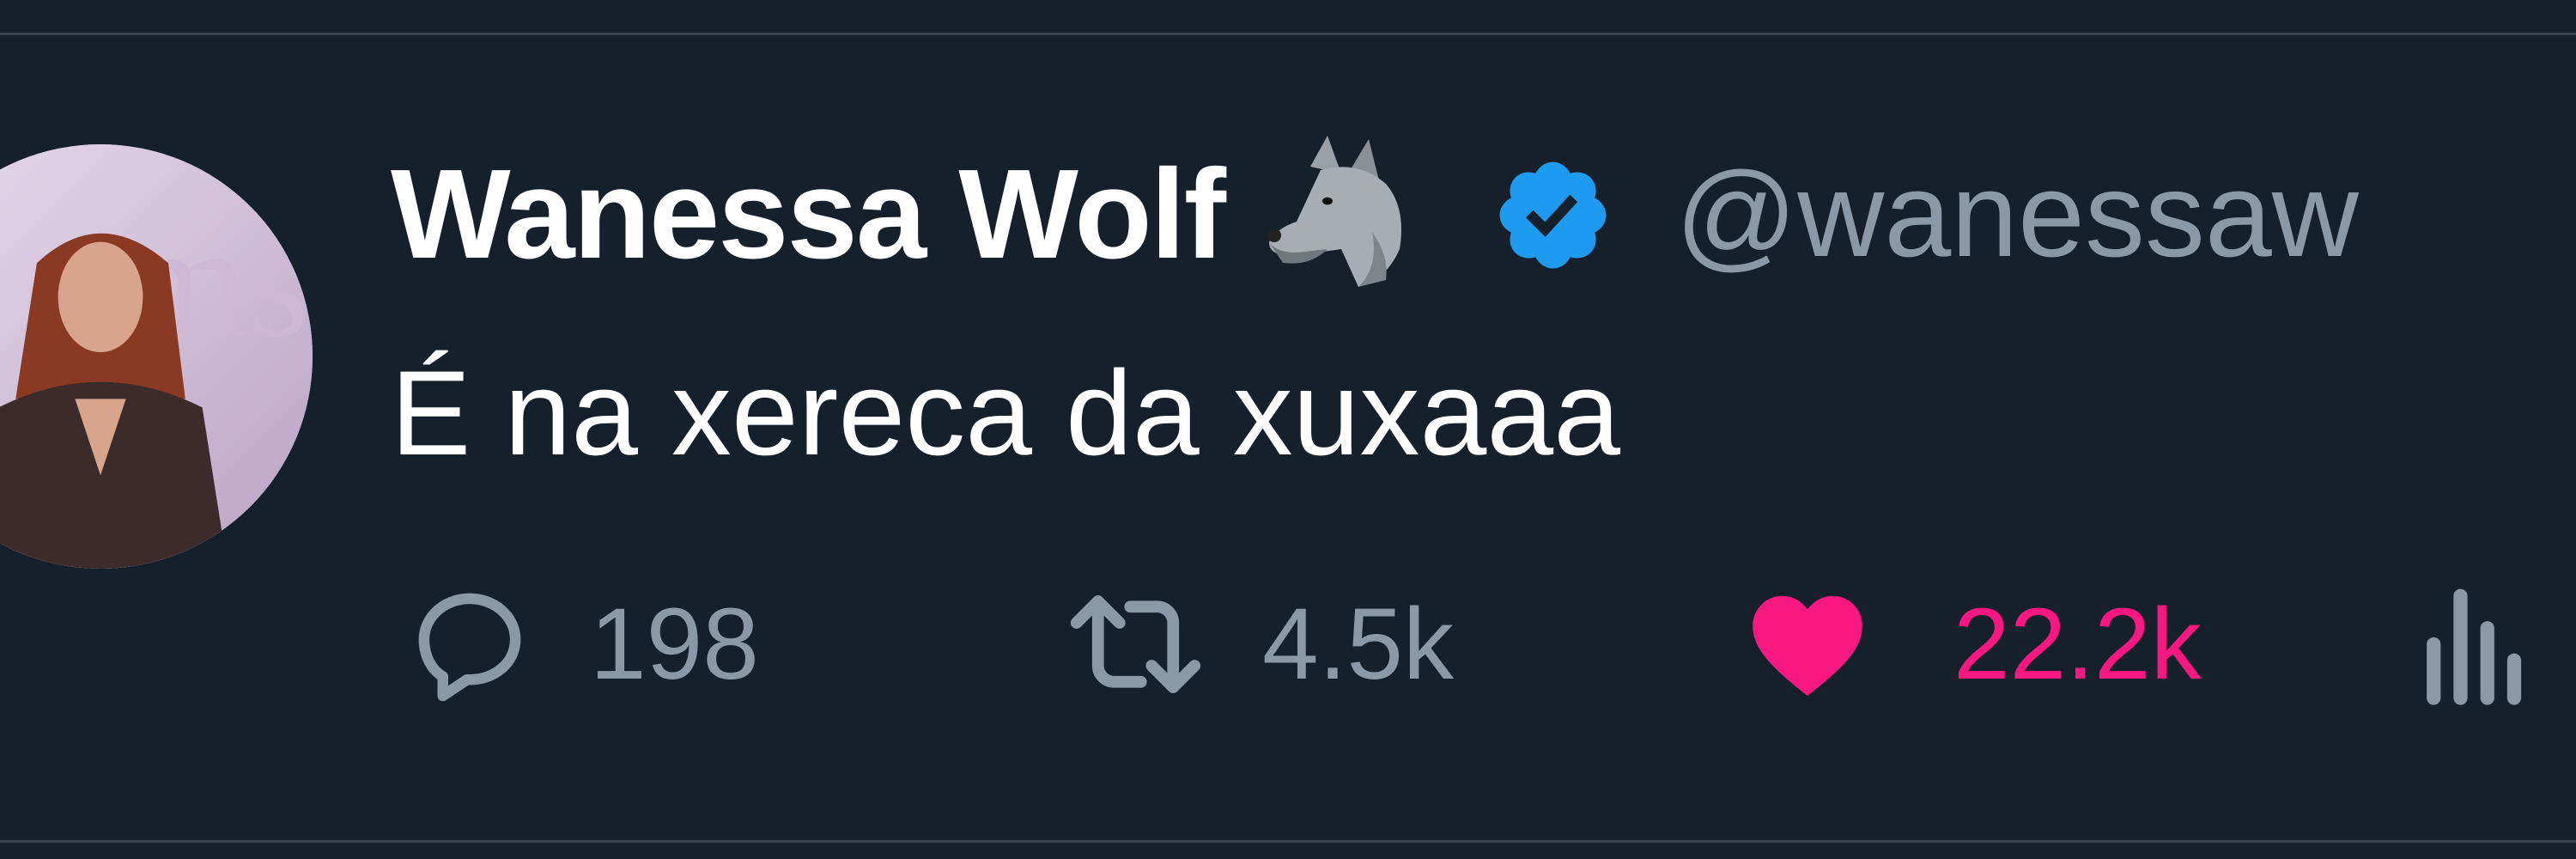  Describe the element at coordinates (1135, 644) in the screenshot. I see `retweet-icon` at that location.